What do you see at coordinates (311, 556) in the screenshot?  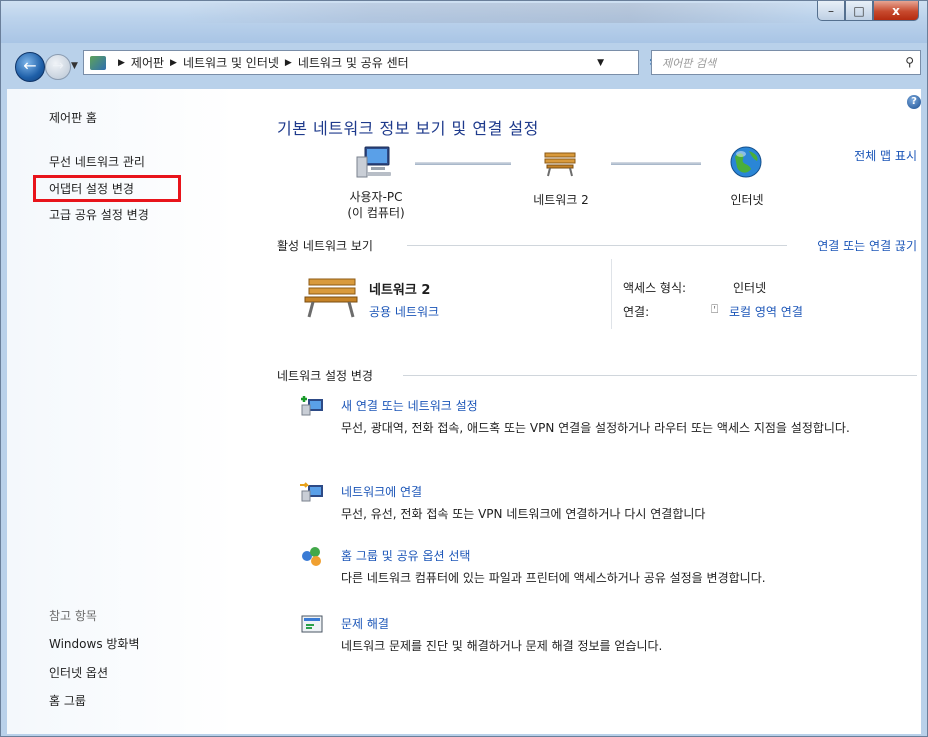 I see `homegroup-icon` at bounding box center [311, 556].